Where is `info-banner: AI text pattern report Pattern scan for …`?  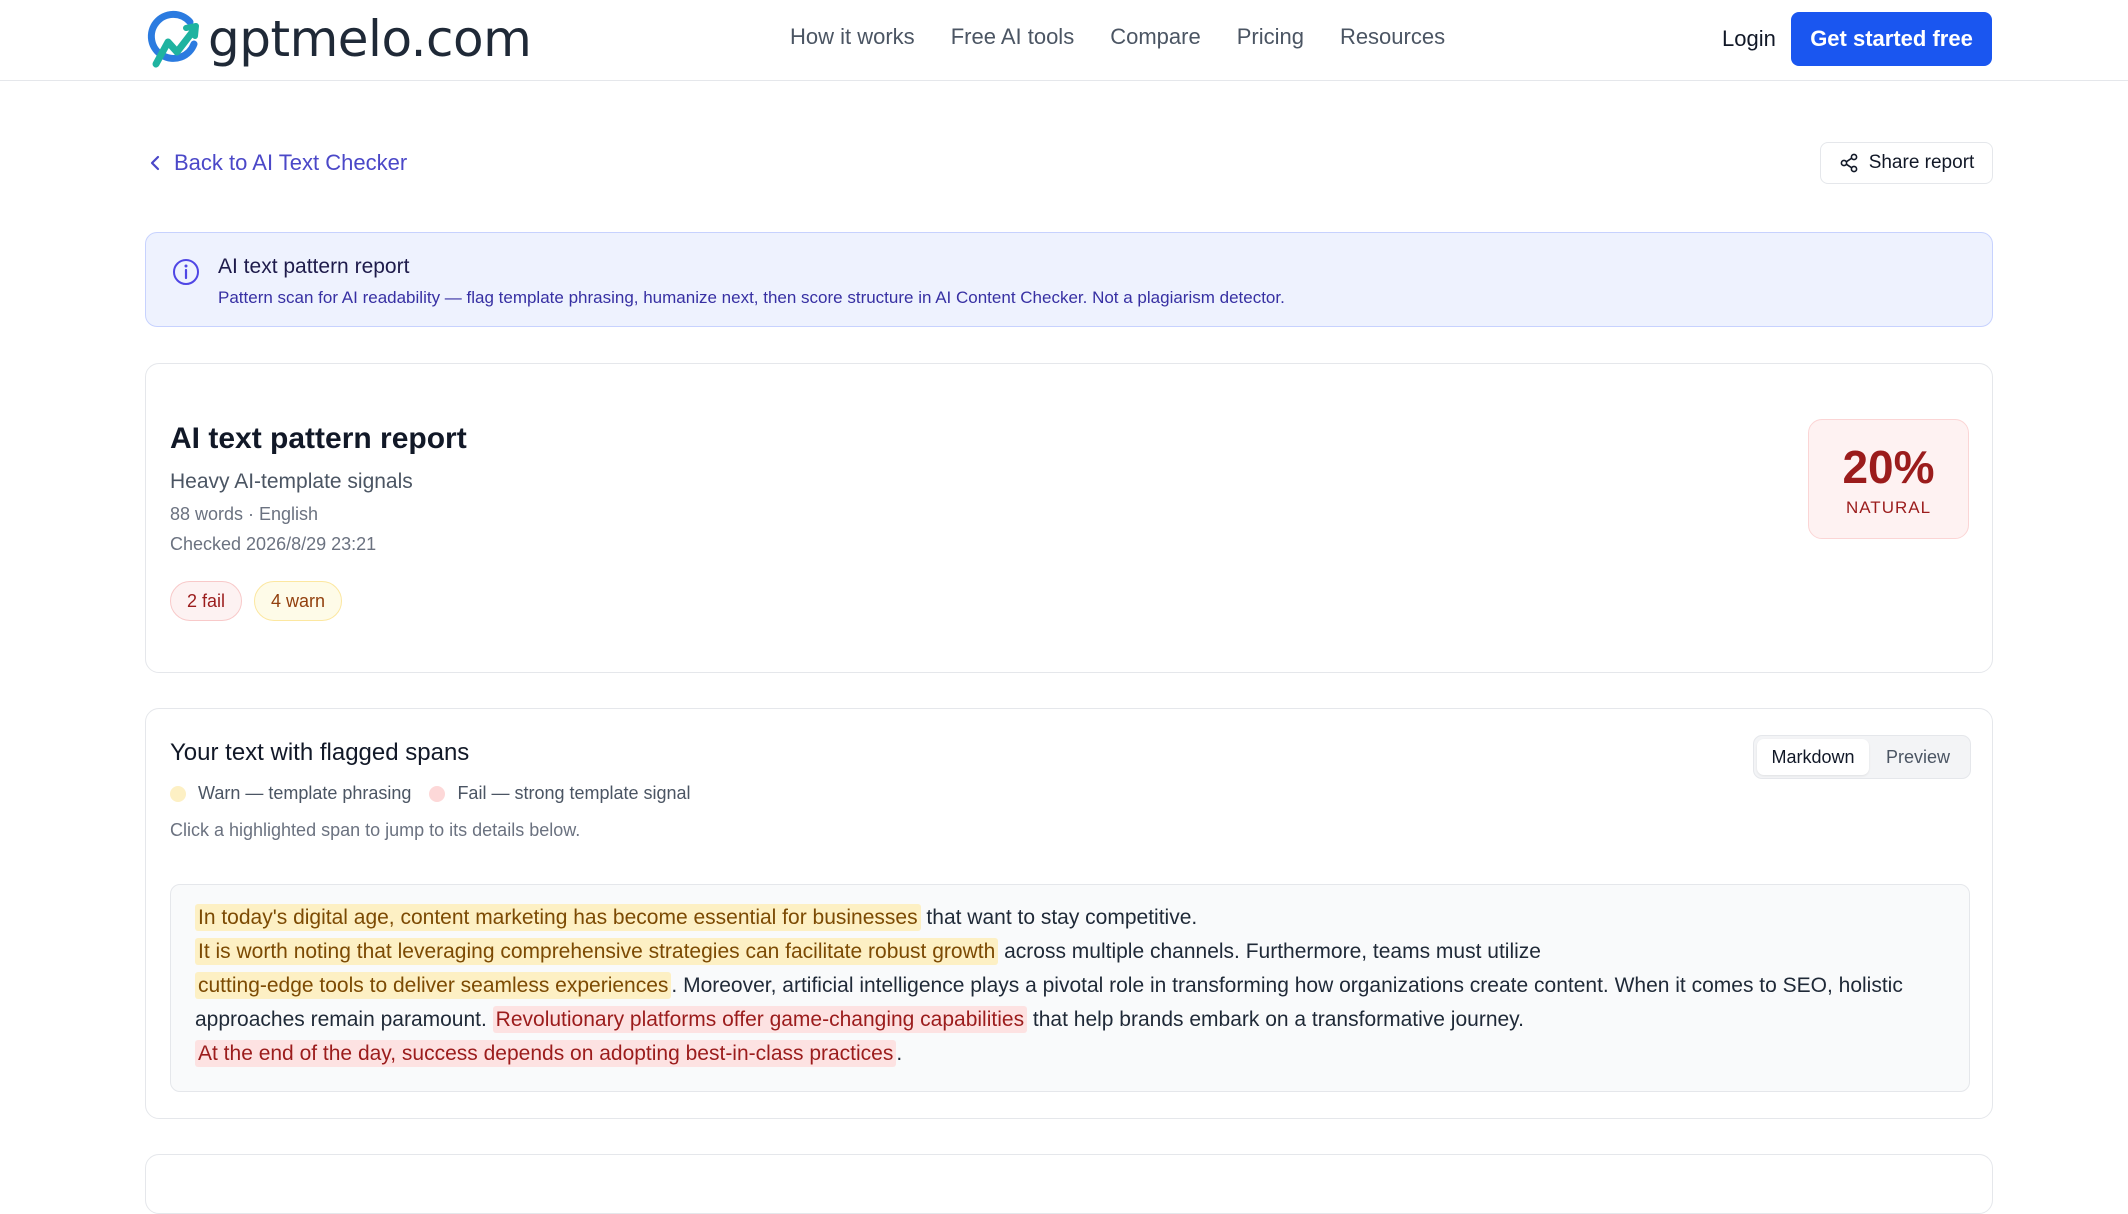 info-banner: AI text pattern report Pattern scan for … is located at coordinates (1069, 279).